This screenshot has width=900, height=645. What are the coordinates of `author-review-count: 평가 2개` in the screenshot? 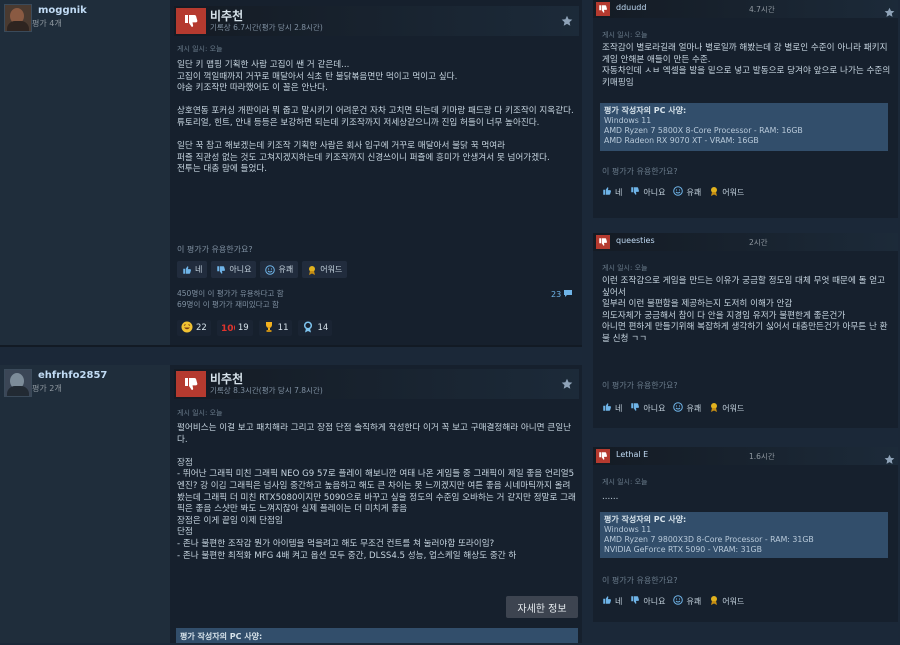 It's located at (69, 389).